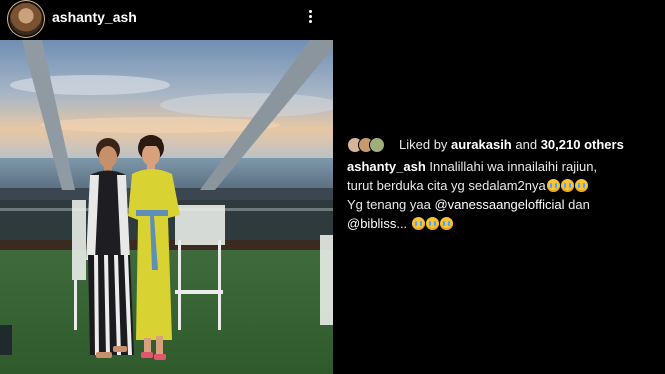 The width and height of the screenshot is (665, 374). Describe the element at coordinates (26, 19) in the screenshot. I see `profile-avatar-icon` at that location.